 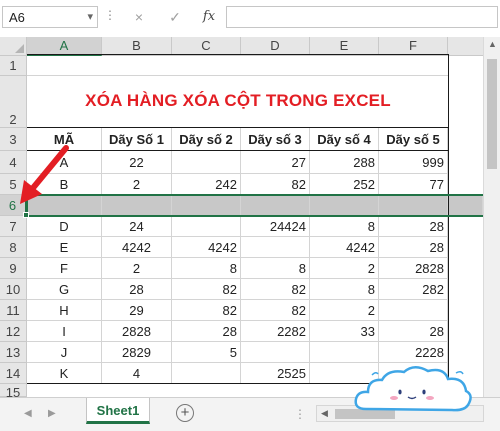 What do you see at coordinates (238, 127) in the screenshot?
I see `header-top-border` at bounding box center [238, 127].